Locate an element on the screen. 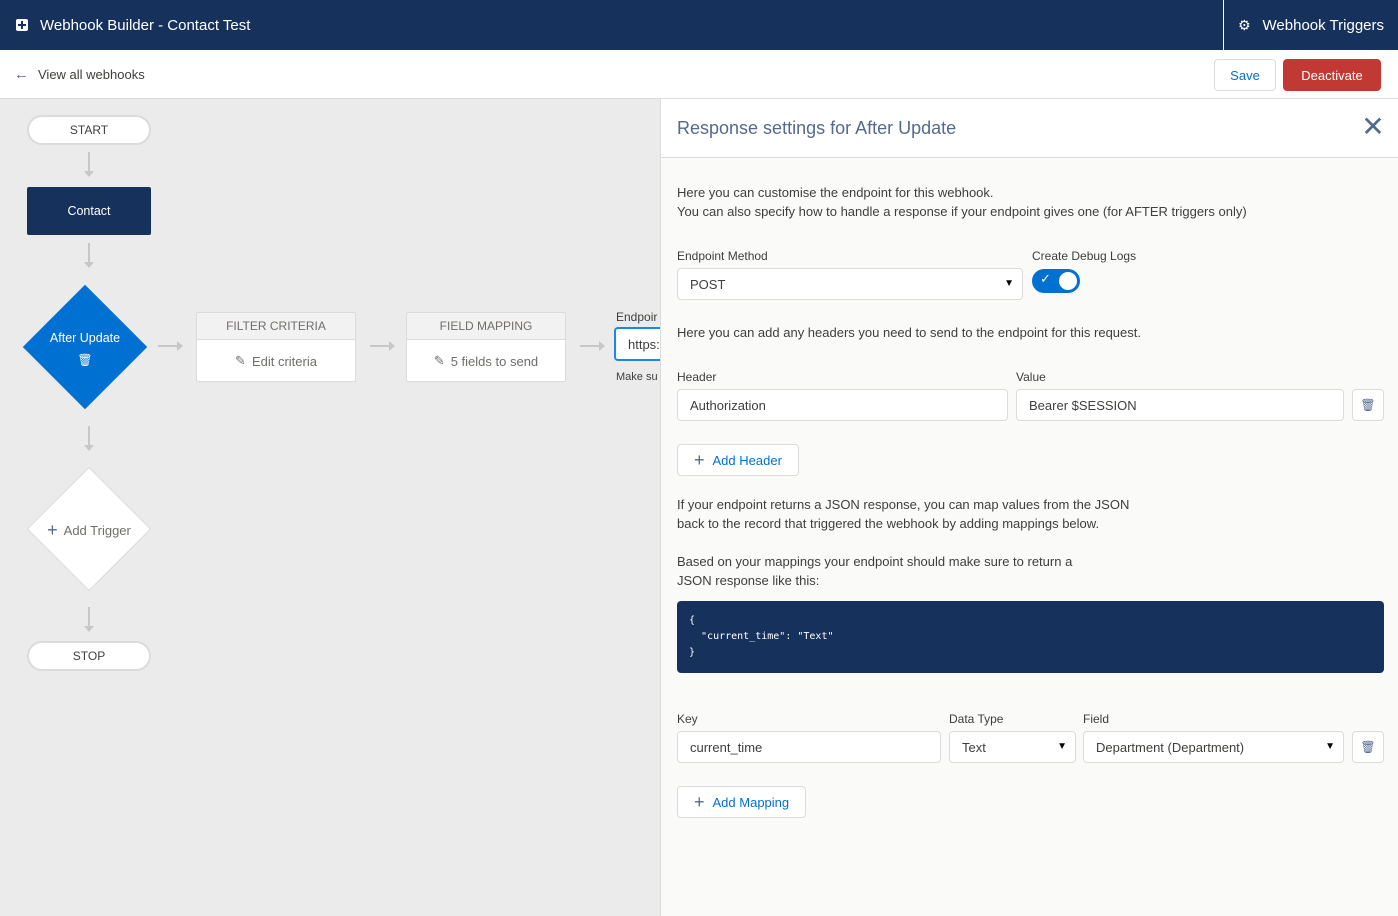 This screenshot has width=1398, height=916. delete-mapping-button: 🗑 is located at coordinates (1368, 747).